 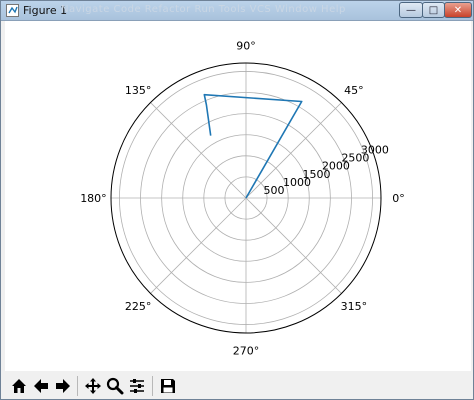 I want to click on back-arrow-icon, so click(x=41, y=386).